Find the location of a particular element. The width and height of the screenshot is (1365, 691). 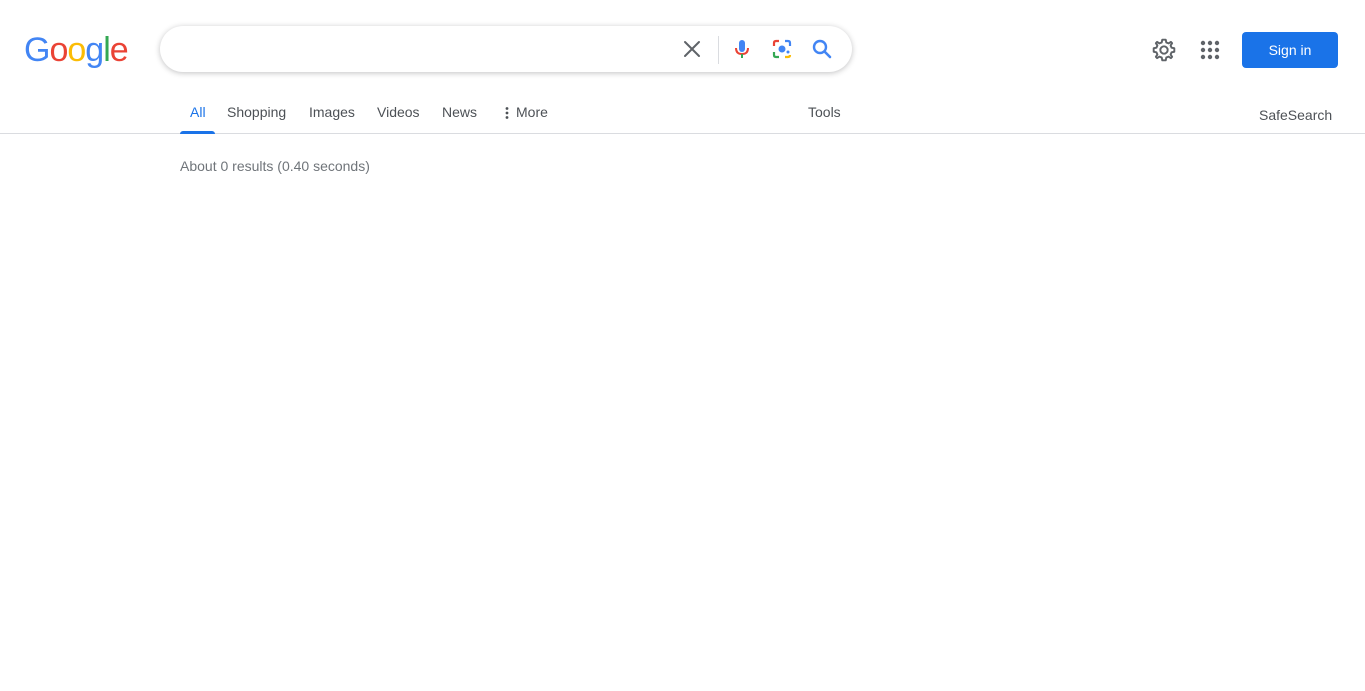

logo-letter: e is located at coordinates (119, 50).